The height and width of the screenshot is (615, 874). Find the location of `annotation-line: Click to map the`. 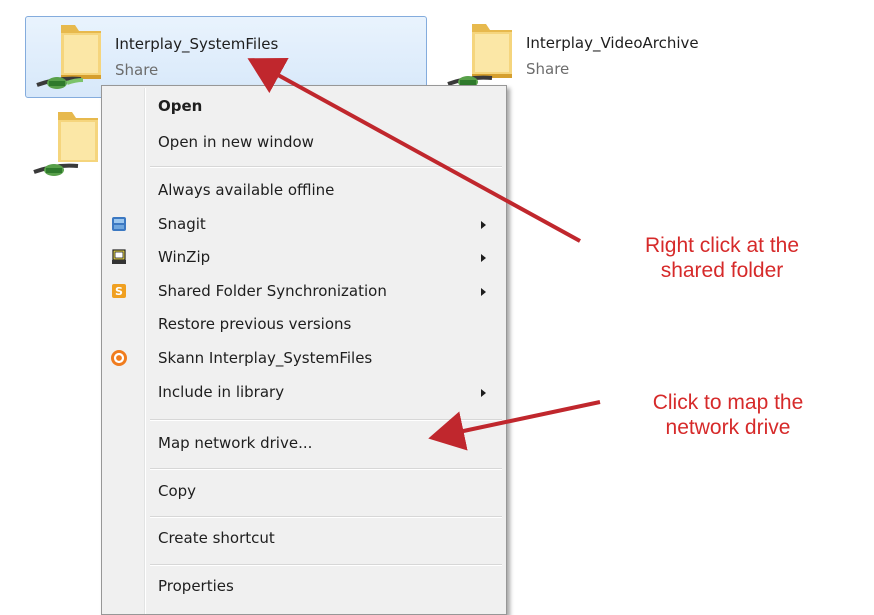

annotation-line: Click to map the is located at coordinates (728, 402).